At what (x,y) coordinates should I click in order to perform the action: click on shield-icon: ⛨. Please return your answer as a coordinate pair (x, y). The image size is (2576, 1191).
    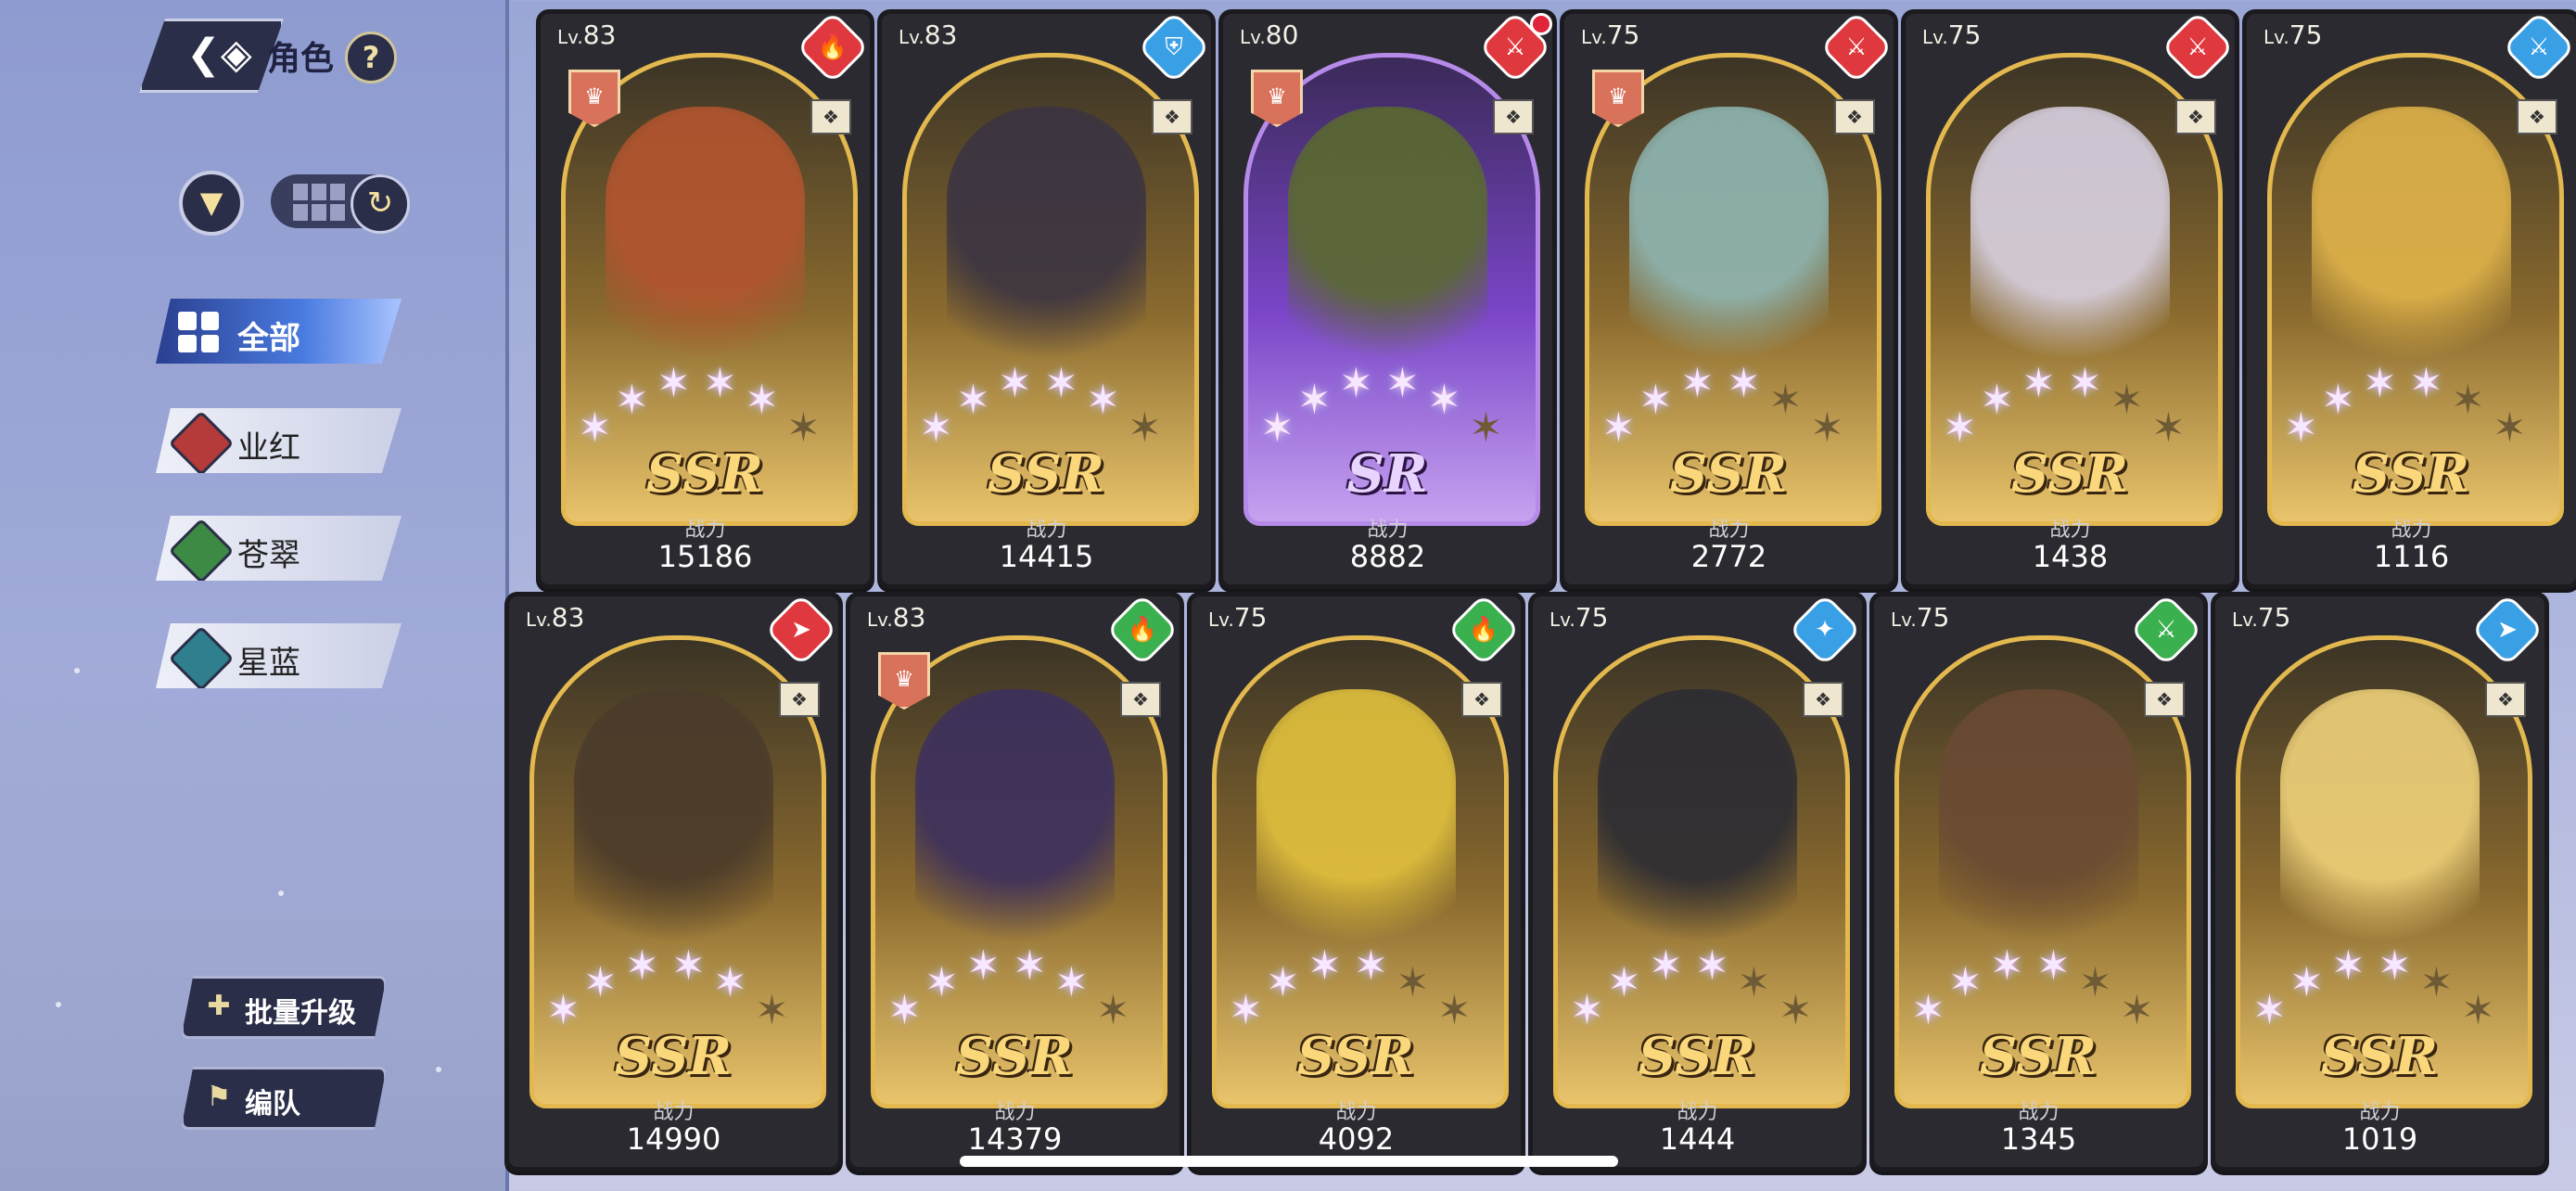
    Looking at the image, I should click on (1174, 47).